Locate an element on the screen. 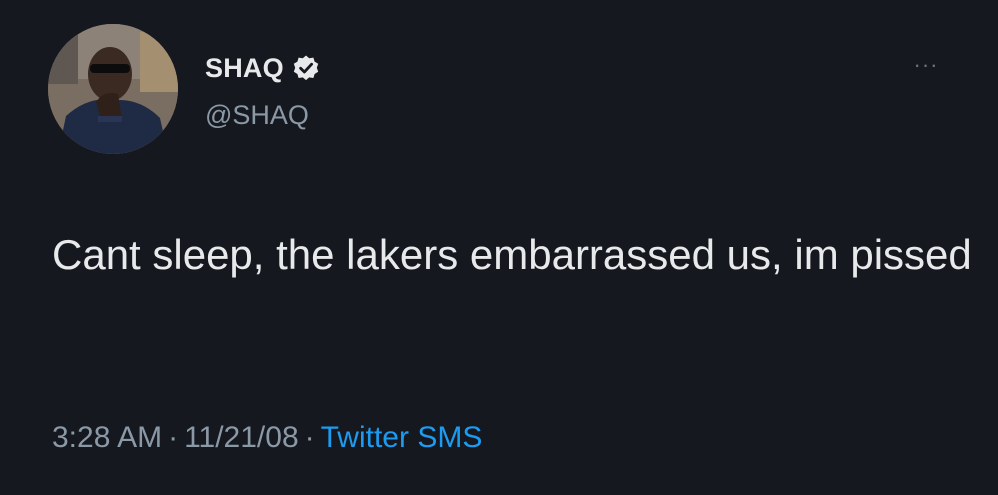 The width and height of the screenshot is (998, 495). avatar is located at coordinates (113, 89).